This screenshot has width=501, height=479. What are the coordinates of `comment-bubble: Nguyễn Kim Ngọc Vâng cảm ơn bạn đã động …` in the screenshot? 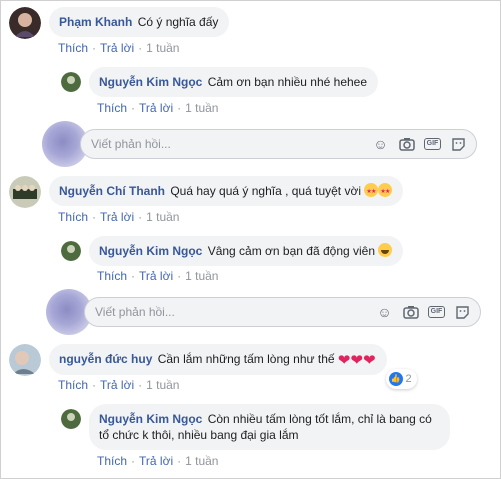 It's located at (246, 251).